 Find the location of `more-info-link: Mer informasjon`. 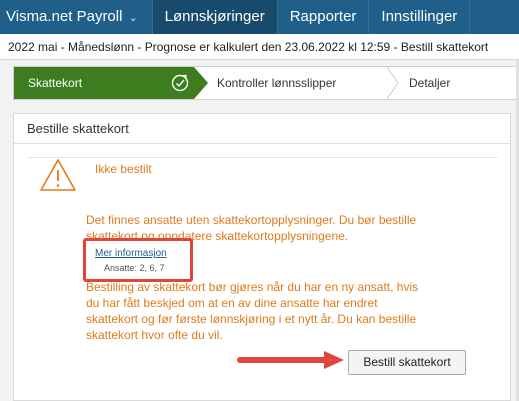

more-info-link: Mer informasjon is located at coordinates (131, 253).